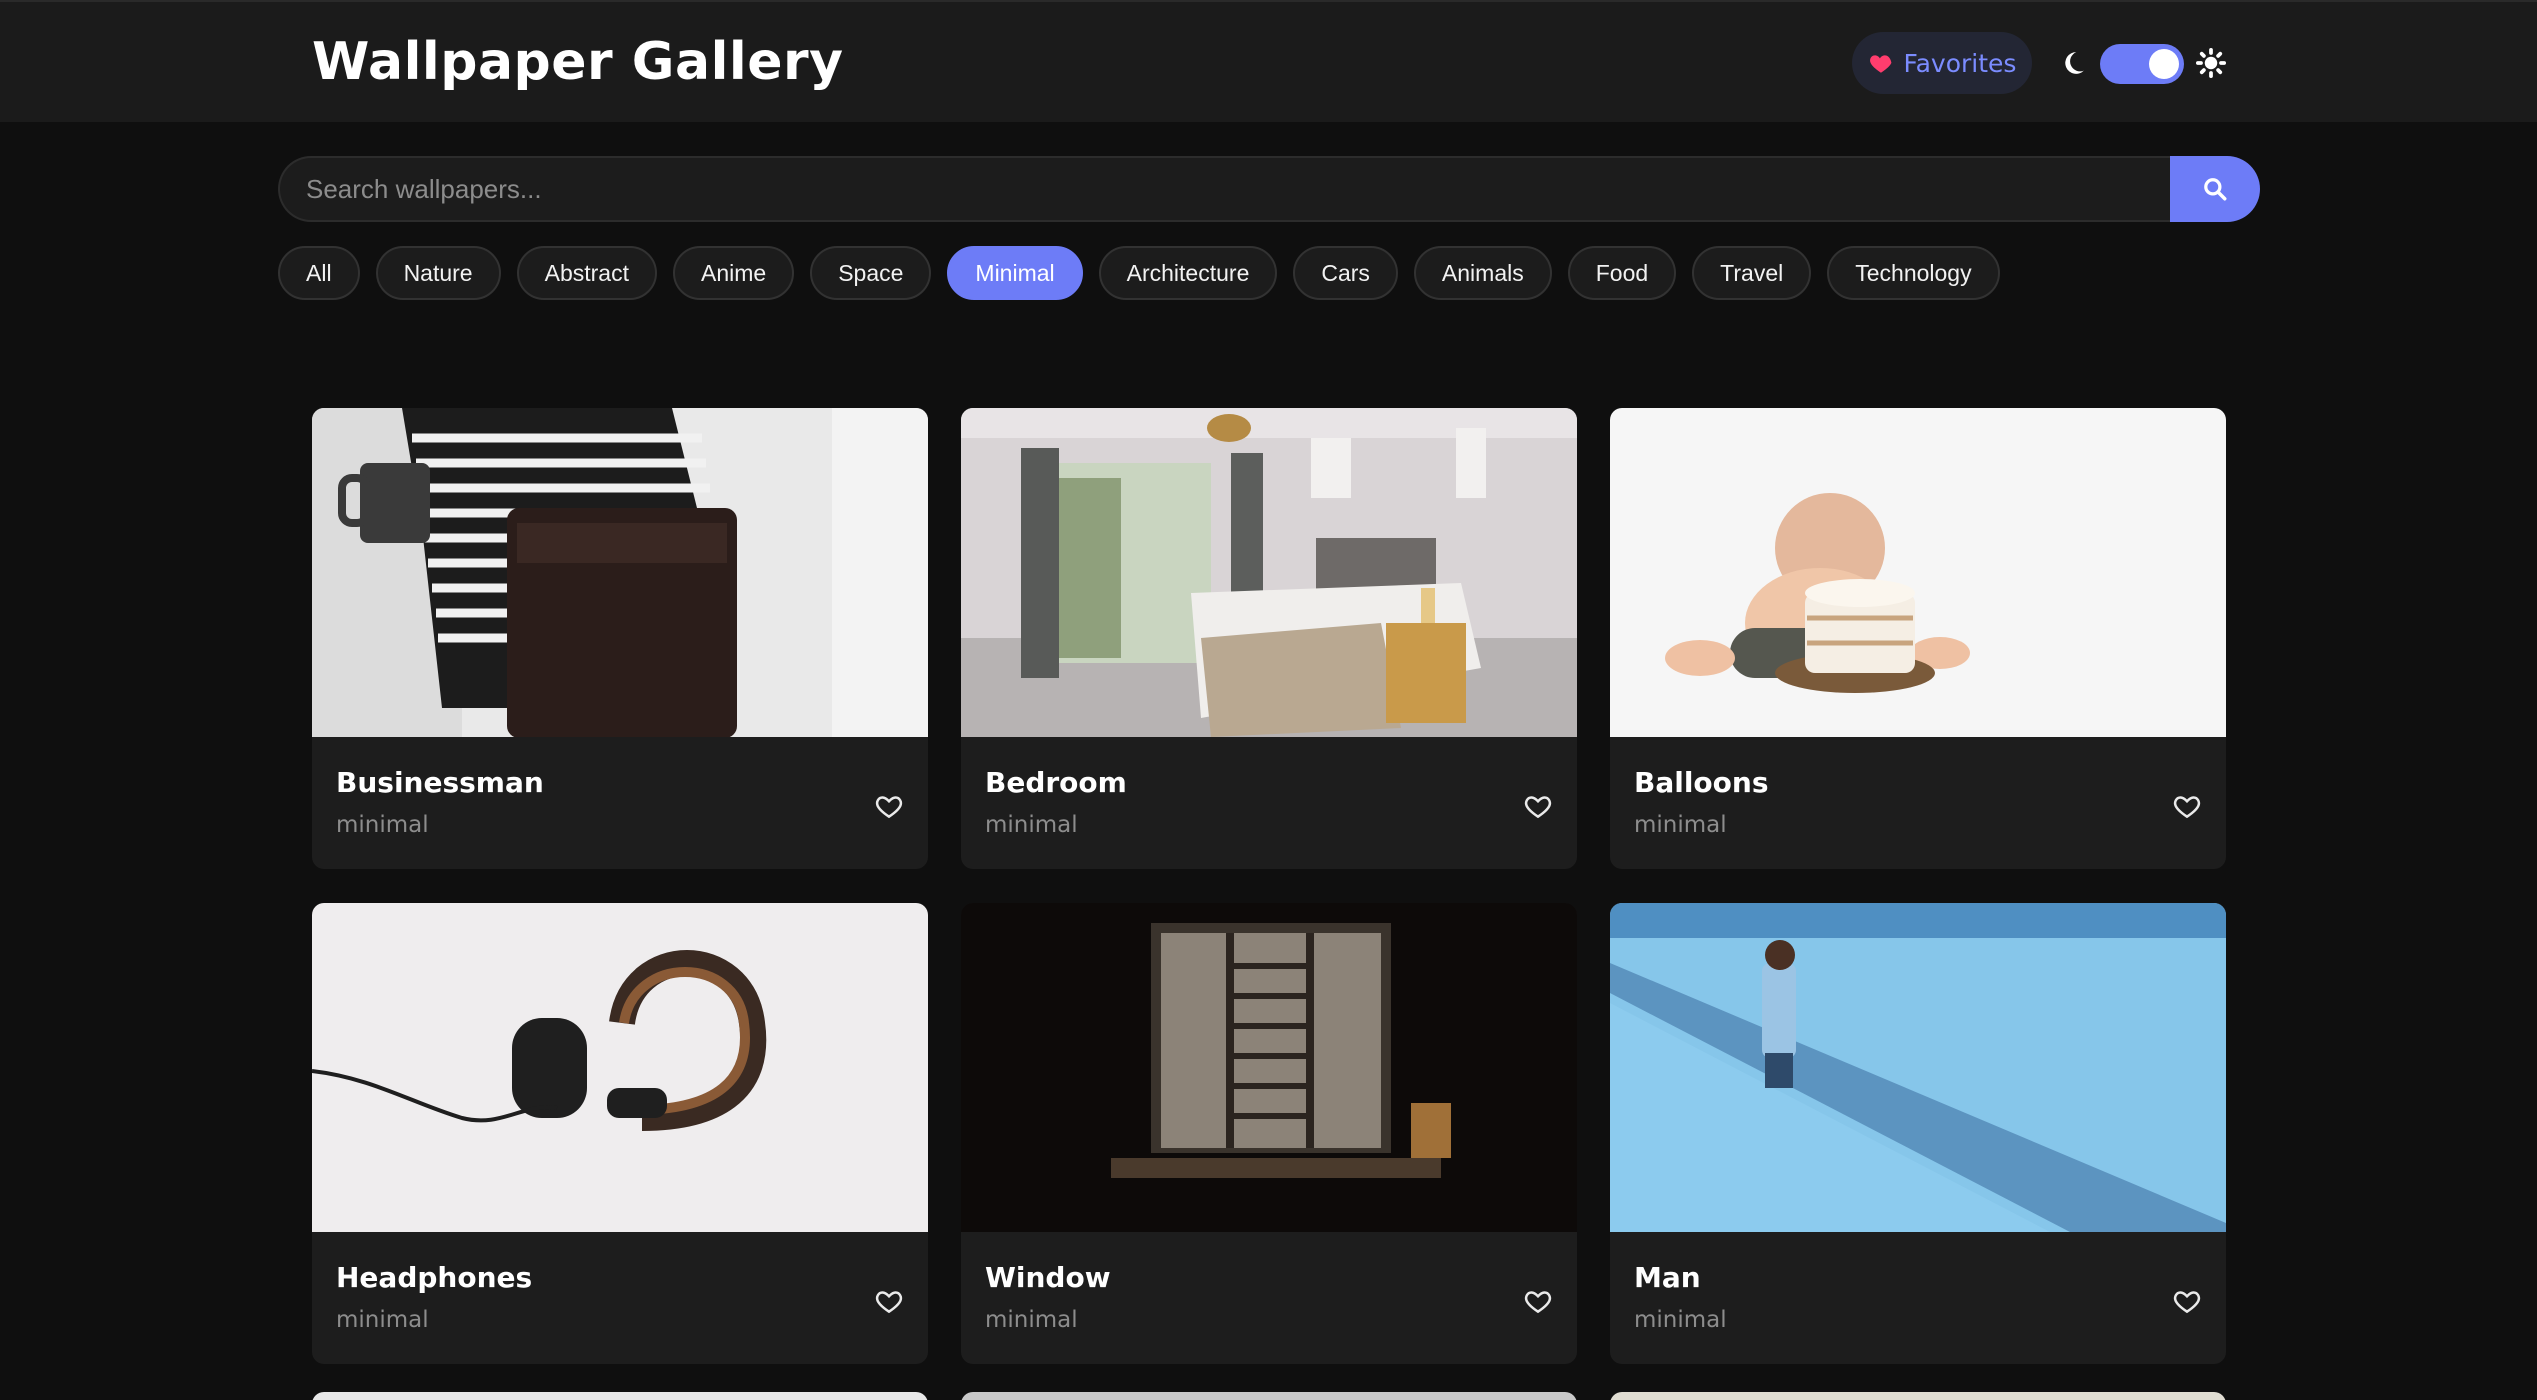 The height and width of the screenshot is (1400, 2537). Describe the element at coordinates (1622, 273) in the screenshot. I see `category-chip-food: Food` at that location.